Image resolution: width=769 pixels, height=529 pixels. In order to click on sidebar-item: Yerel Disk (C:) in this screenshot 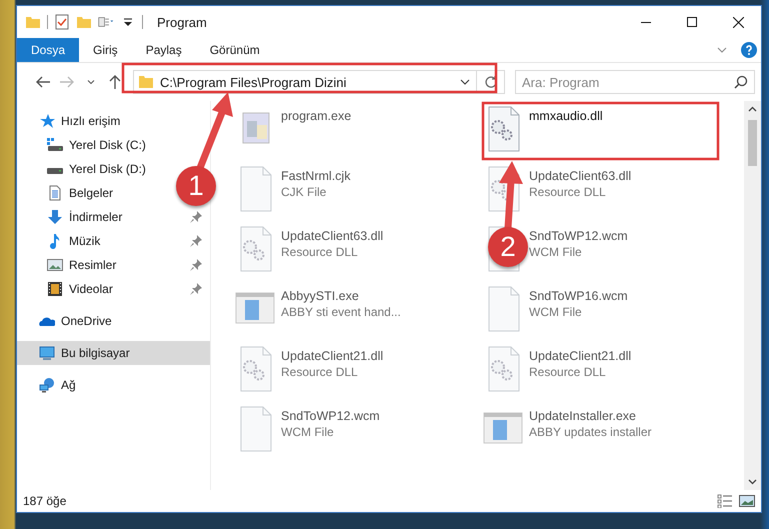, I will do `click(84, 145)`.